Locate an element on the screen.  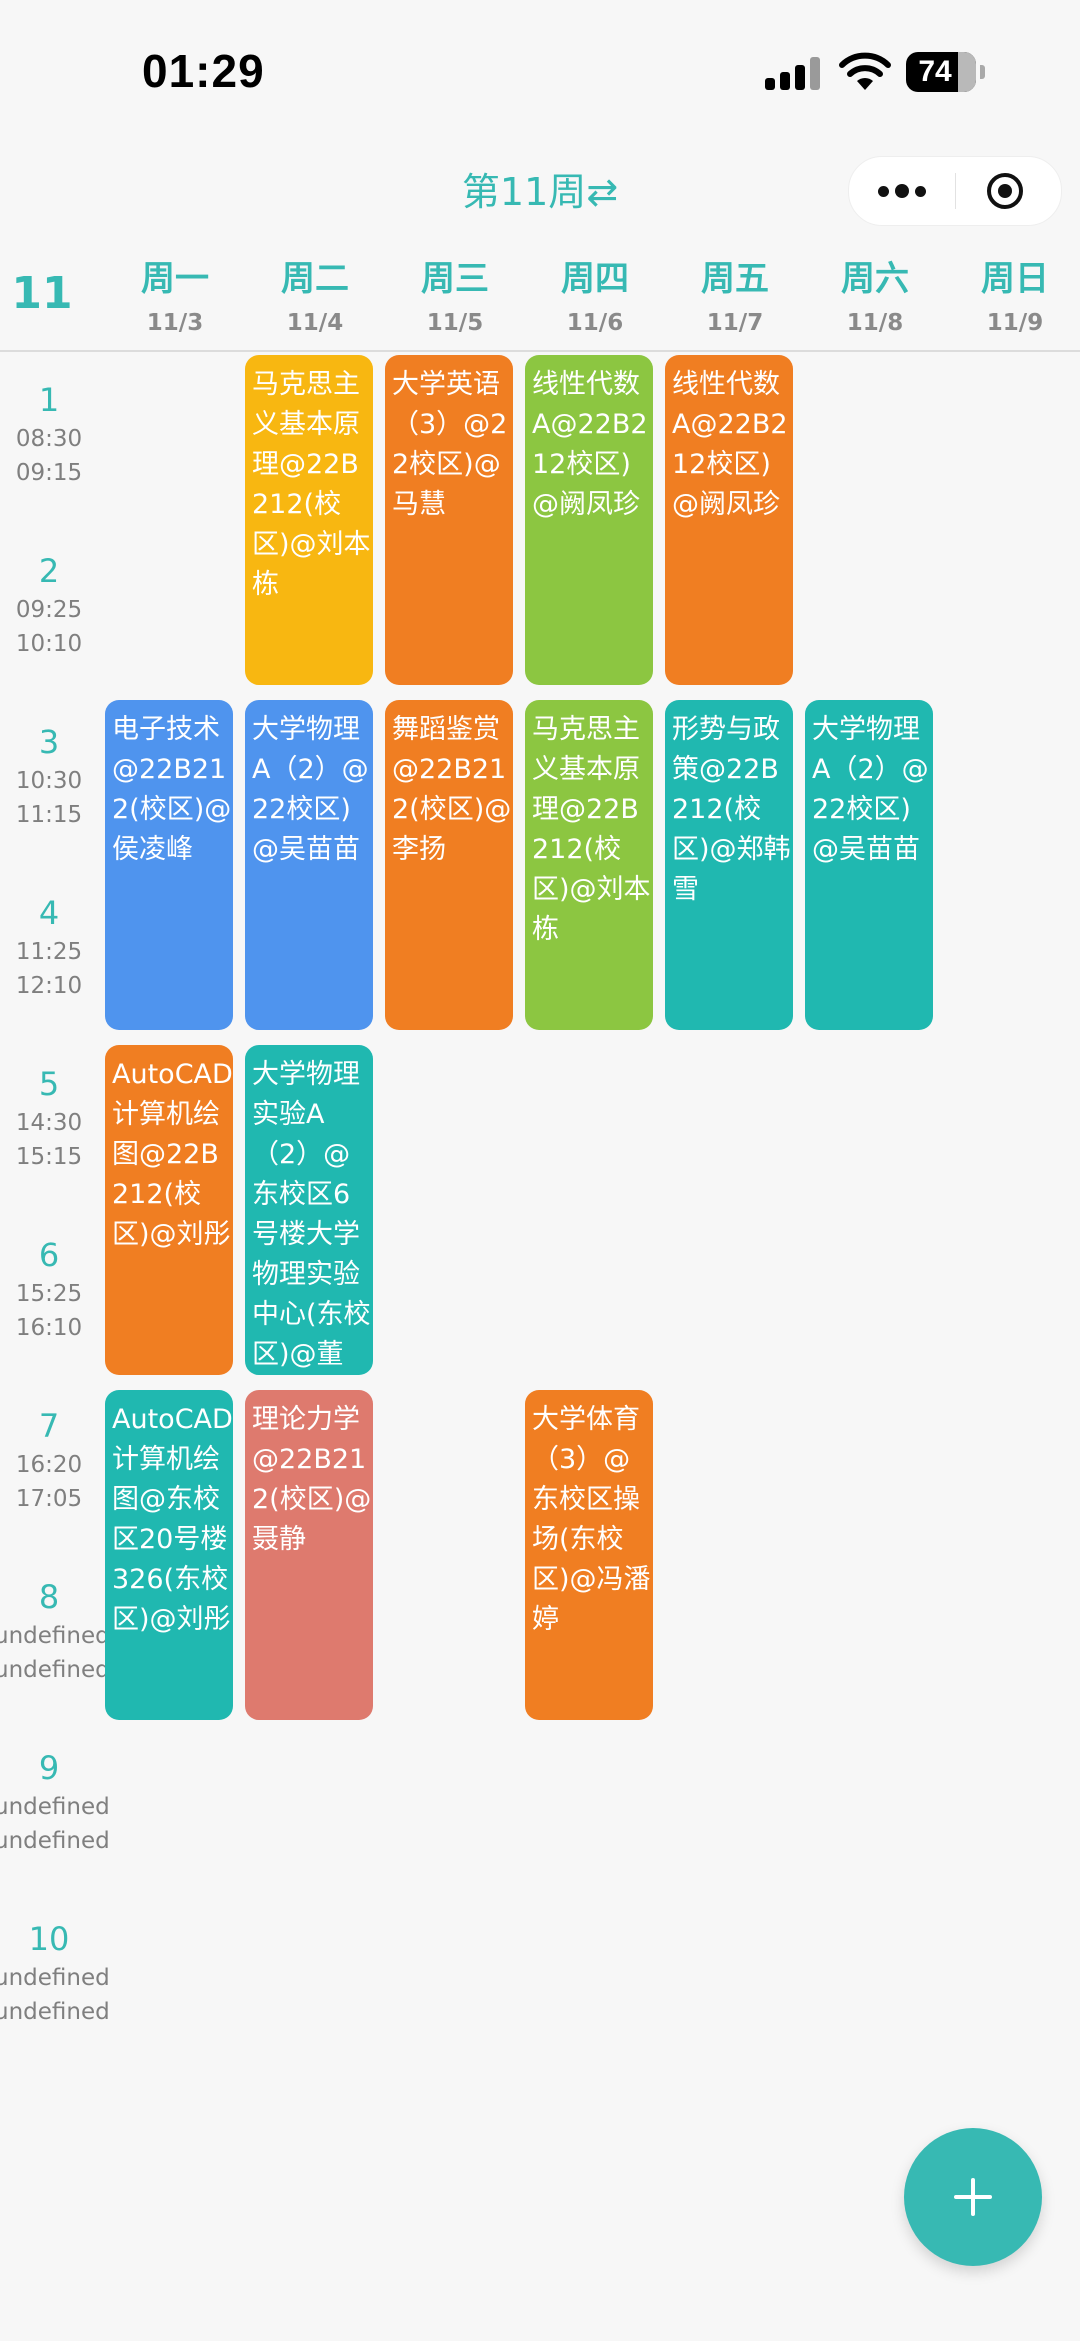
day-date: 11/7 is located at coordinates (735, 323).